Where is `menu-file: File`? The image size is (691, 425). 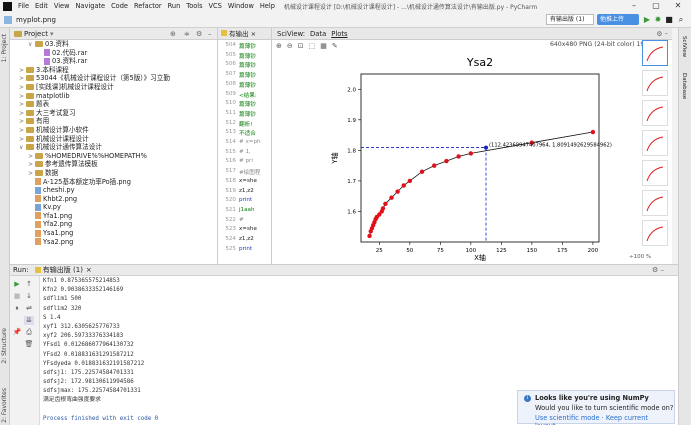
menu-file: File is located at coordinates (23, 6).